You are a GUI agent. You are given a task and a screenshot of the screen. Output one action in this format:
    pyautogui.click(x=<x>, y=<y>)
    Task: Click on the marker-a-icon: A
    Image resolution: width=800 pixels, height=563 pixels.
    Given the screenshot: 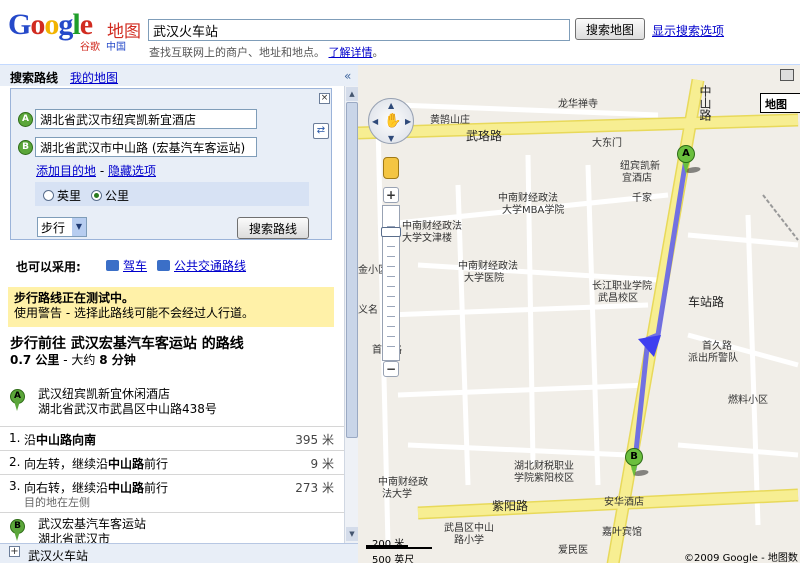 What is the action you would take?
    pyautogui.click(x=25, y=119)
    